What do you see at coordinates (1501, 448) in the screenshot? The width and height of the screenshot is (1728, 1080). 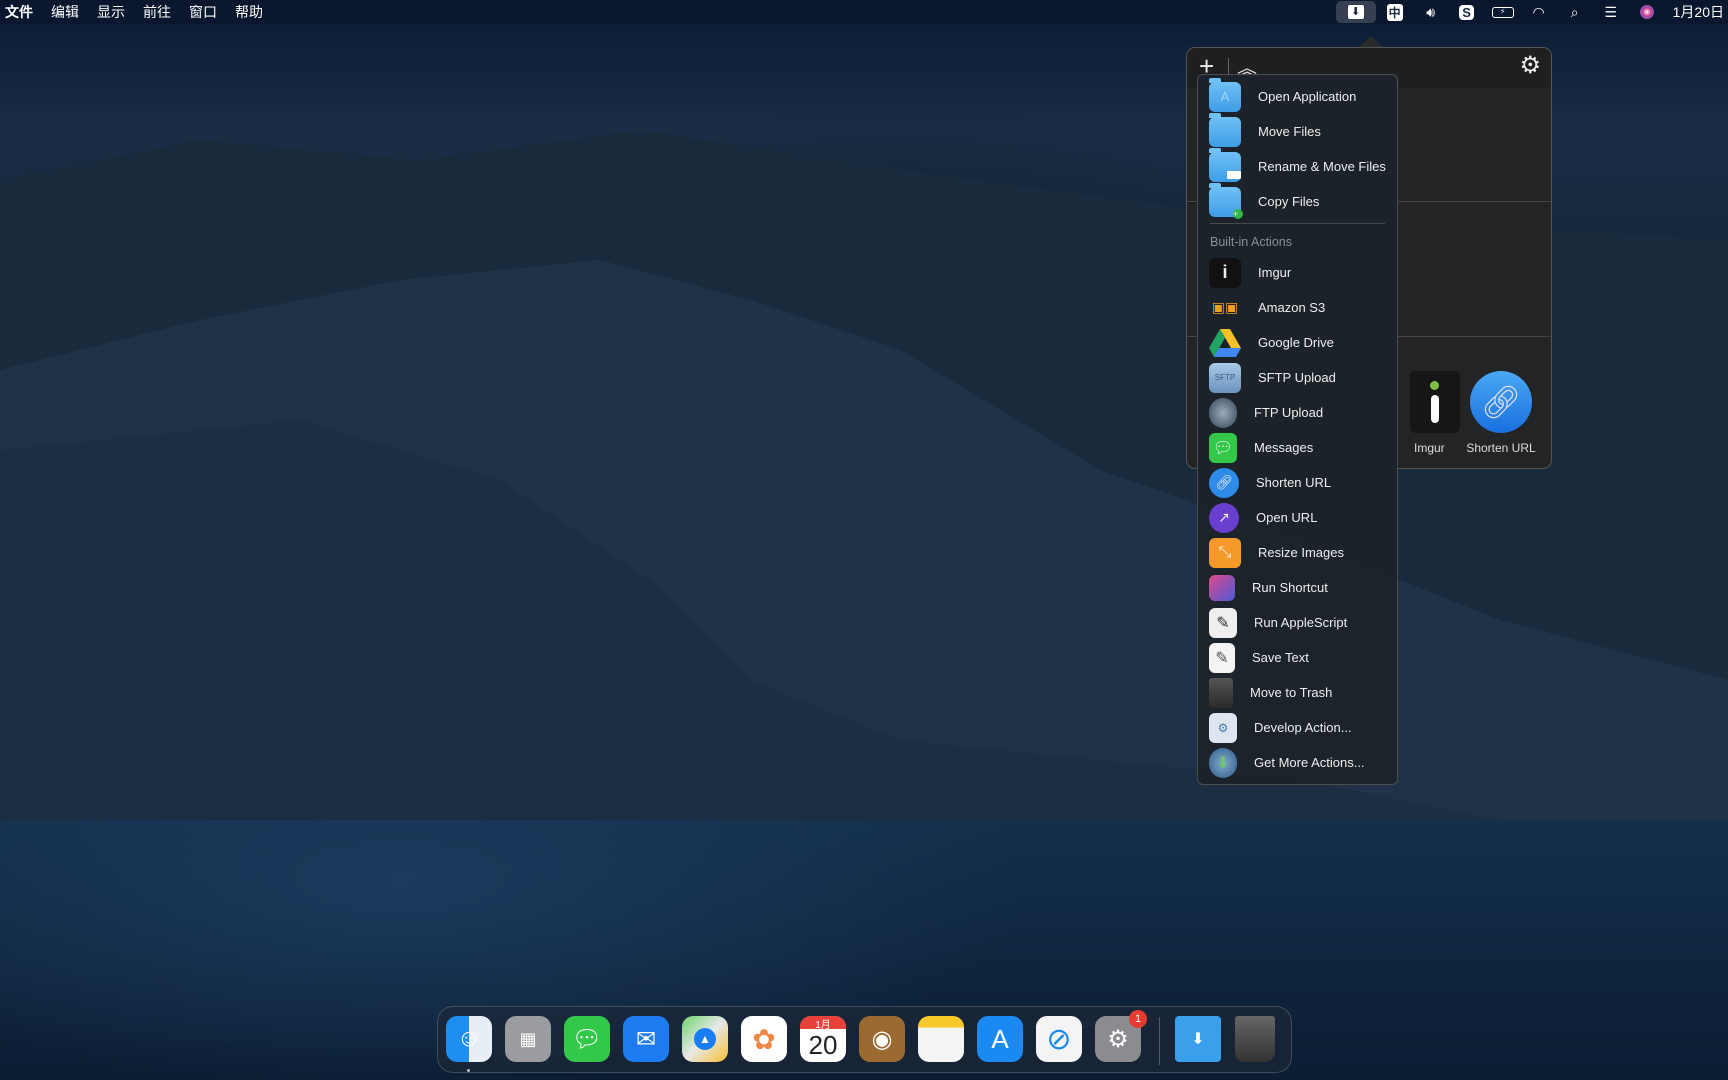 I see `grid-item-label: Shorten URL` at bounding box center [1501, 448].